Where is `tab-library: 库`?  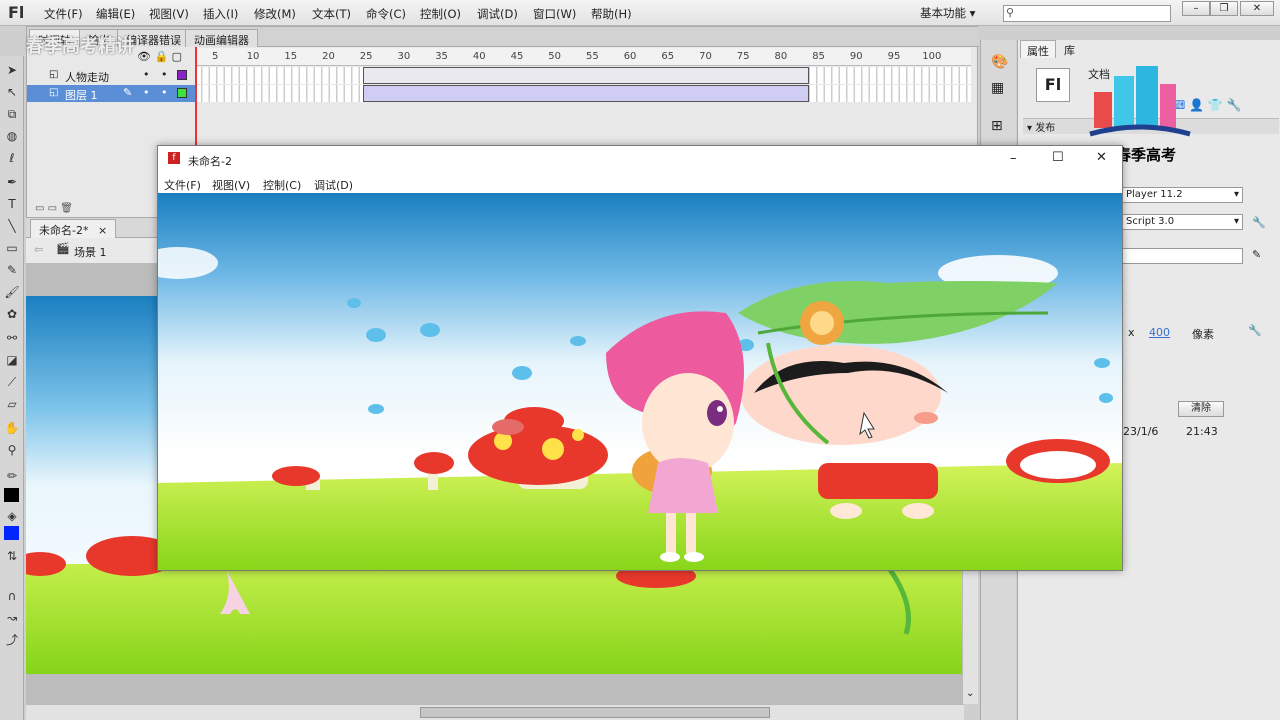 tab-library: 库 is located at coordinates (1069, 49).